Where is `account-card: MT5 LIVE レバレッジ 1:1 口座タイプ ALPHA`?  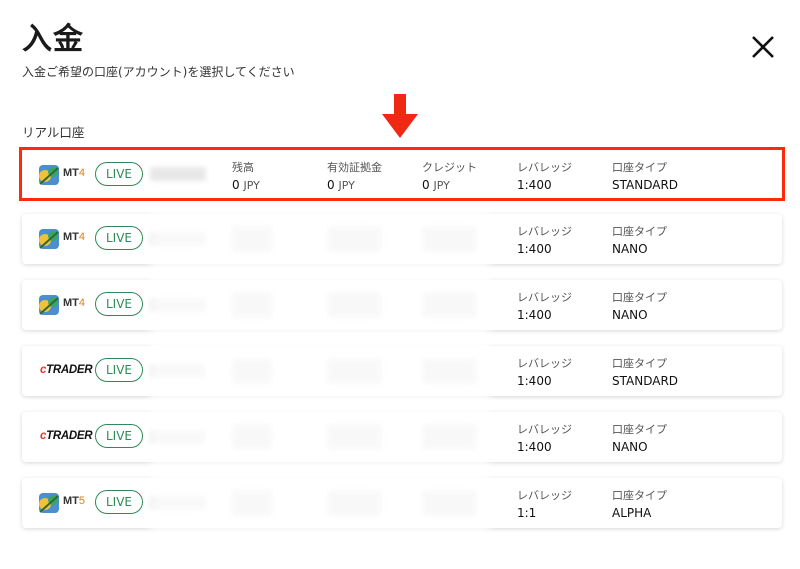
account-card: MT5 LIVE レバレッジ 1:1 口座タイプ ALPHA is located at coordinates (402, 503).